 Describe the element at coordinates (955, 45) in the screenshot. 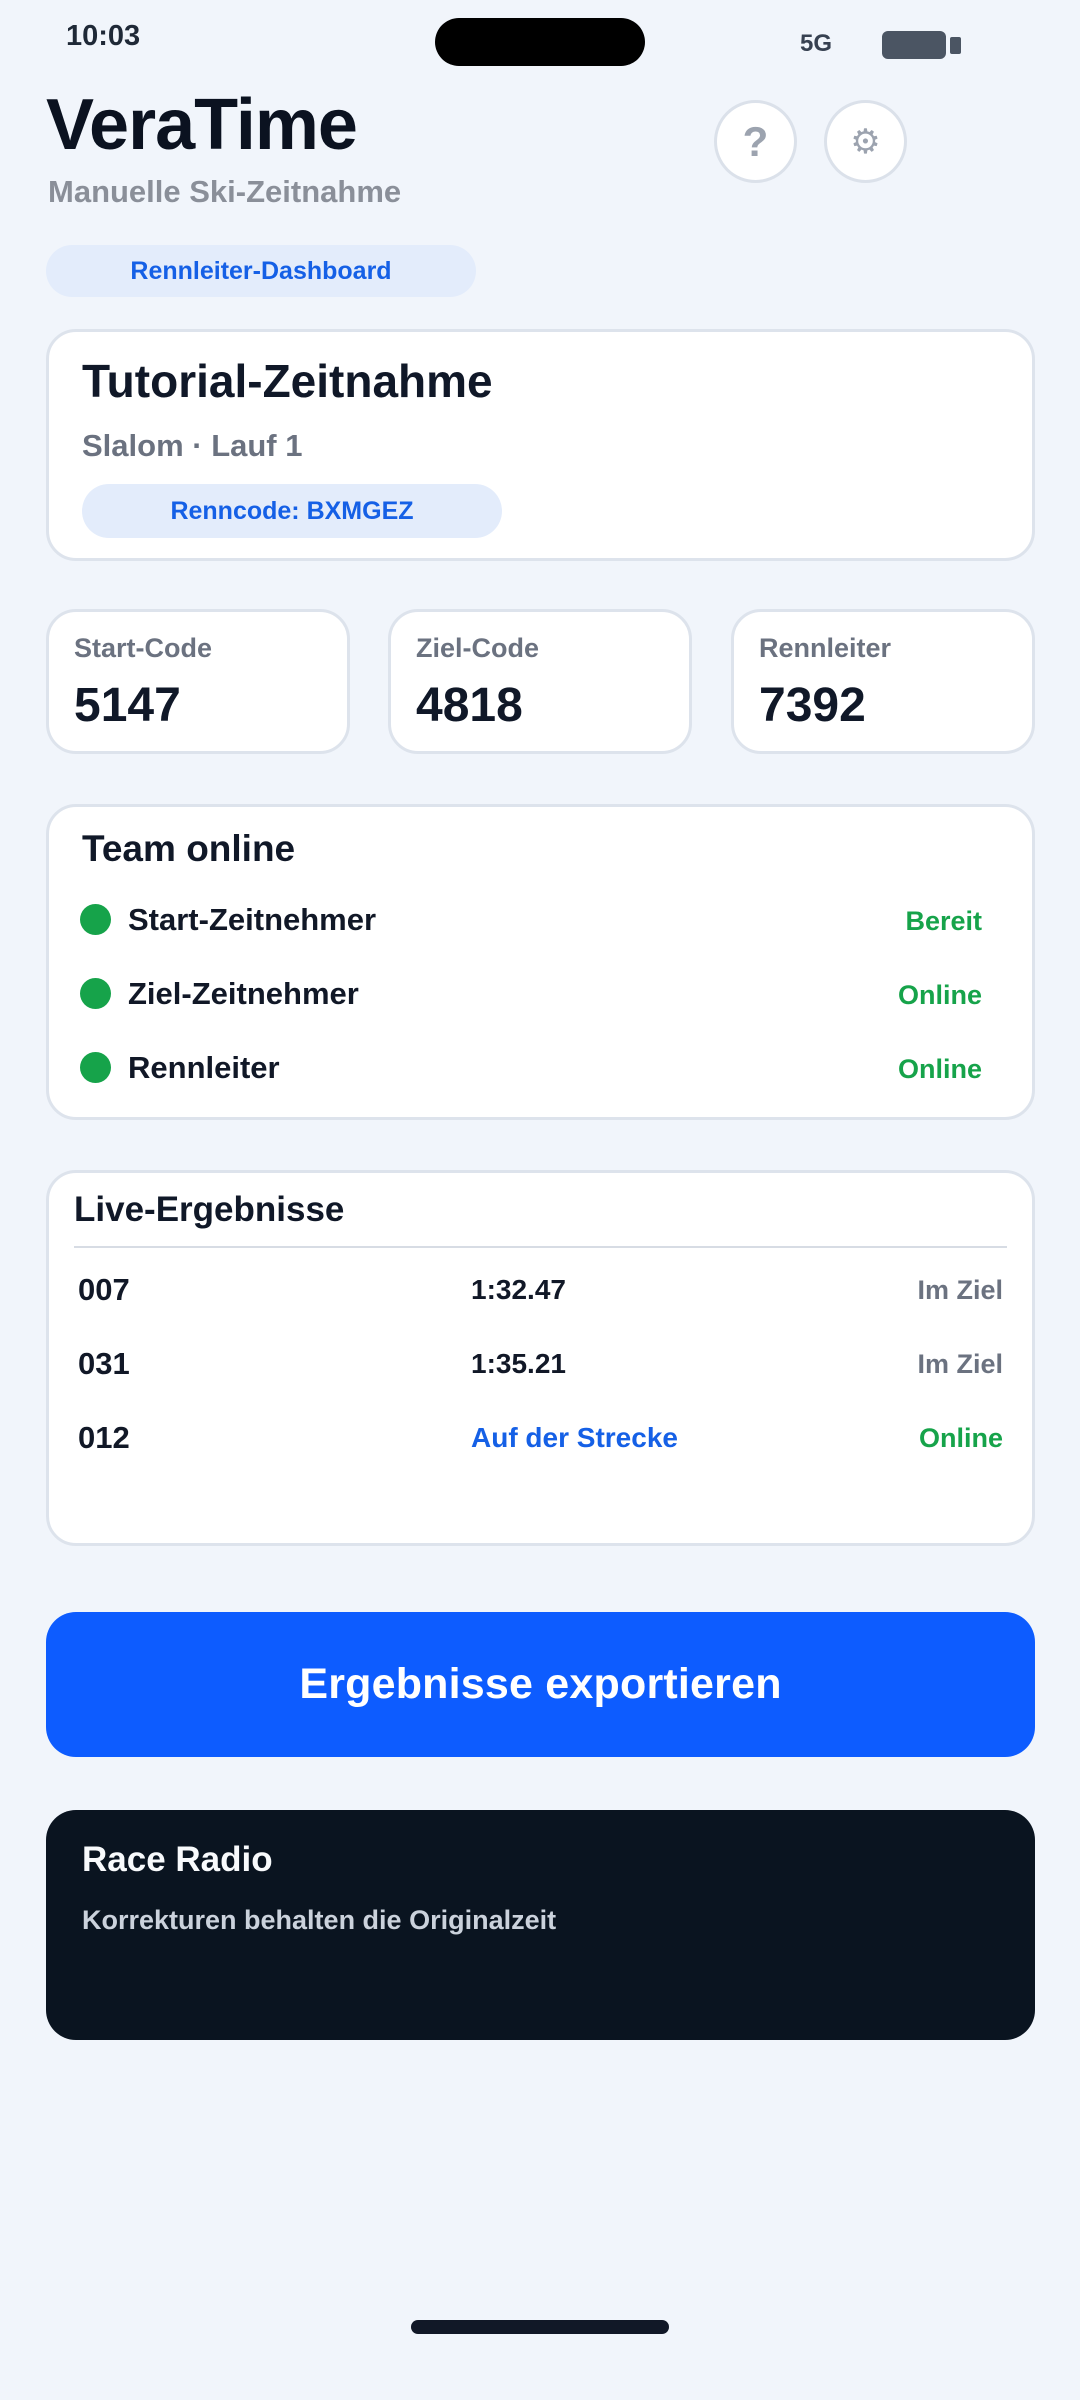

I see `battery-tip` at that location.